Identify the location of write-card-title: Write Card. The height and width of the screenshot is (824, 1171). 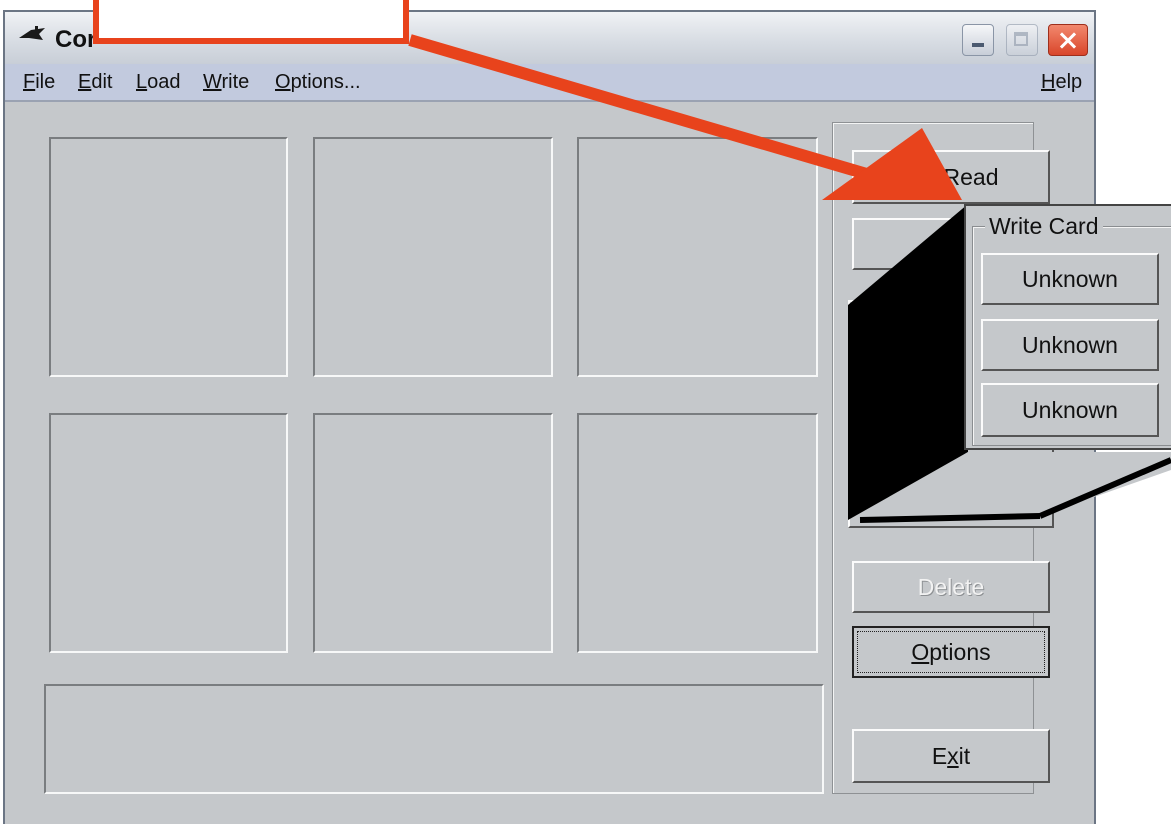
(1044, 226).